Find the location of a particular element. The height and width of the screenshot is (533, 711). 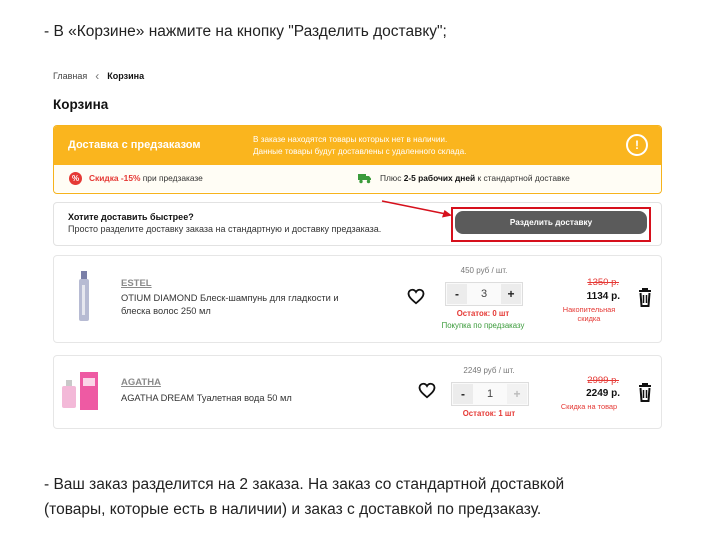

discount-rest: при предзаказе is located at coordinates (171, 178).